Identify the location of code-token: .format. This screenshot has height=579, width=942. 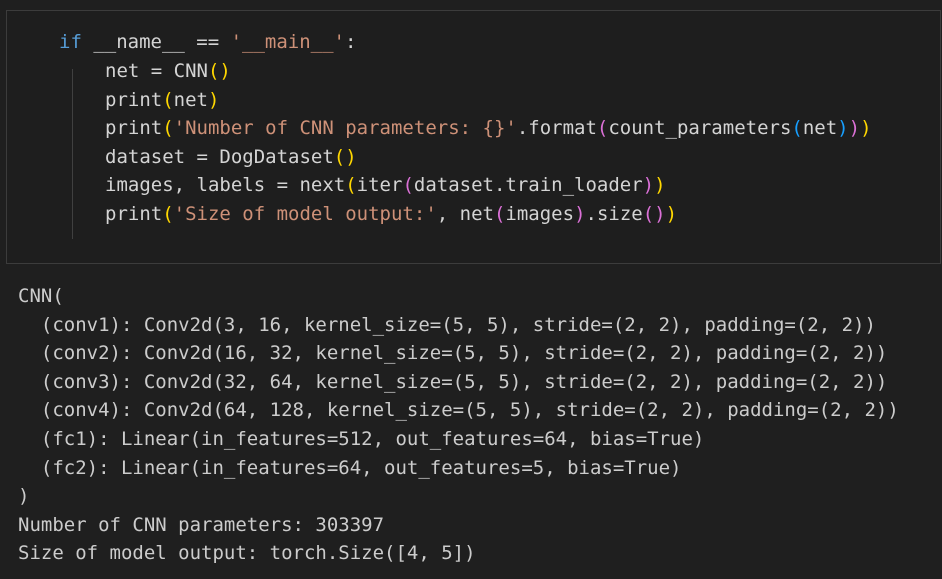
(556, 128).